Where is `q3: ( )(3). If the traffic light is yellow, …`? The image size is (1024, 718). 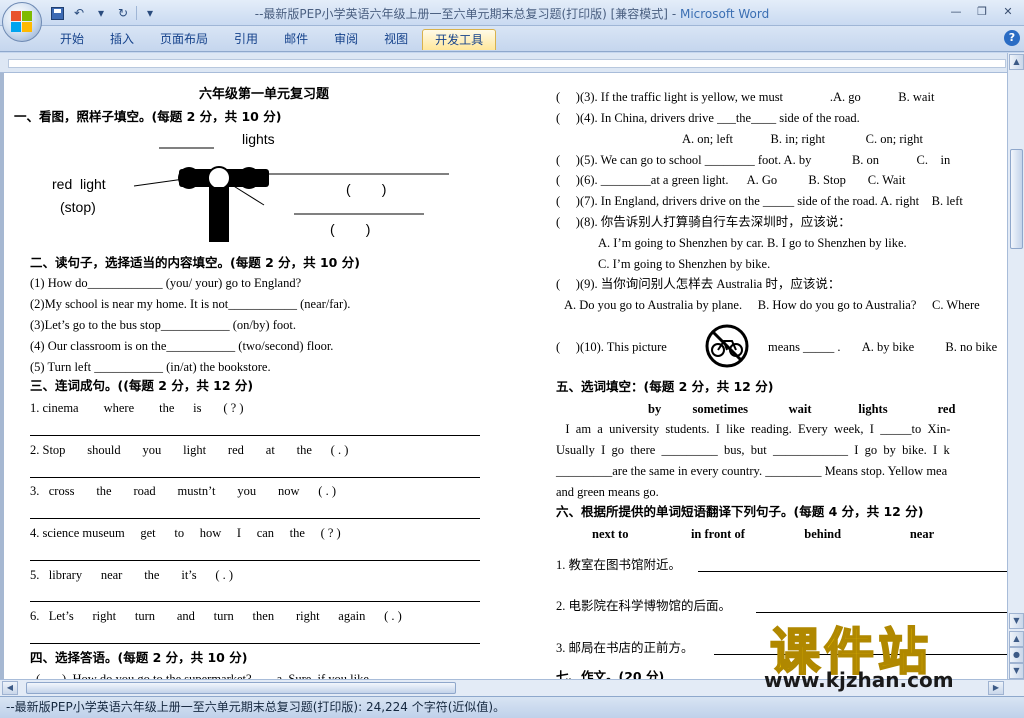 q3: ( )(3). If the traffic light is yellow, … is located at coordinates (745, 97).